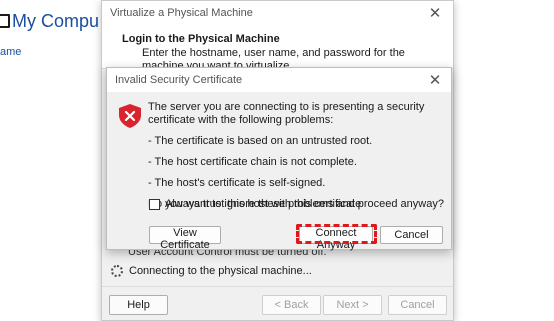 This screenshot has width=554, height=321. I want to click on wizard-close-icon: ✕, so click(435, 13).